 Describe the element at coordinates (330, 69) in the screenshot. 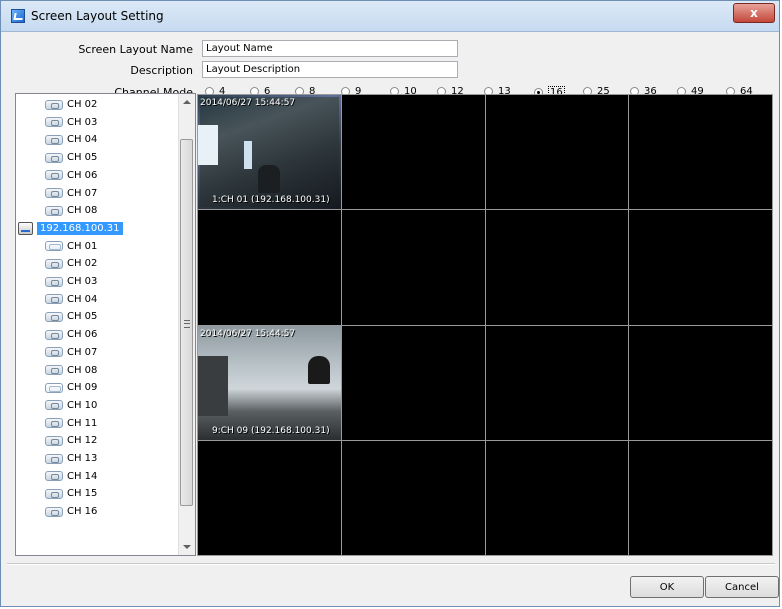

I see `description-input: Layout Description` at that location.